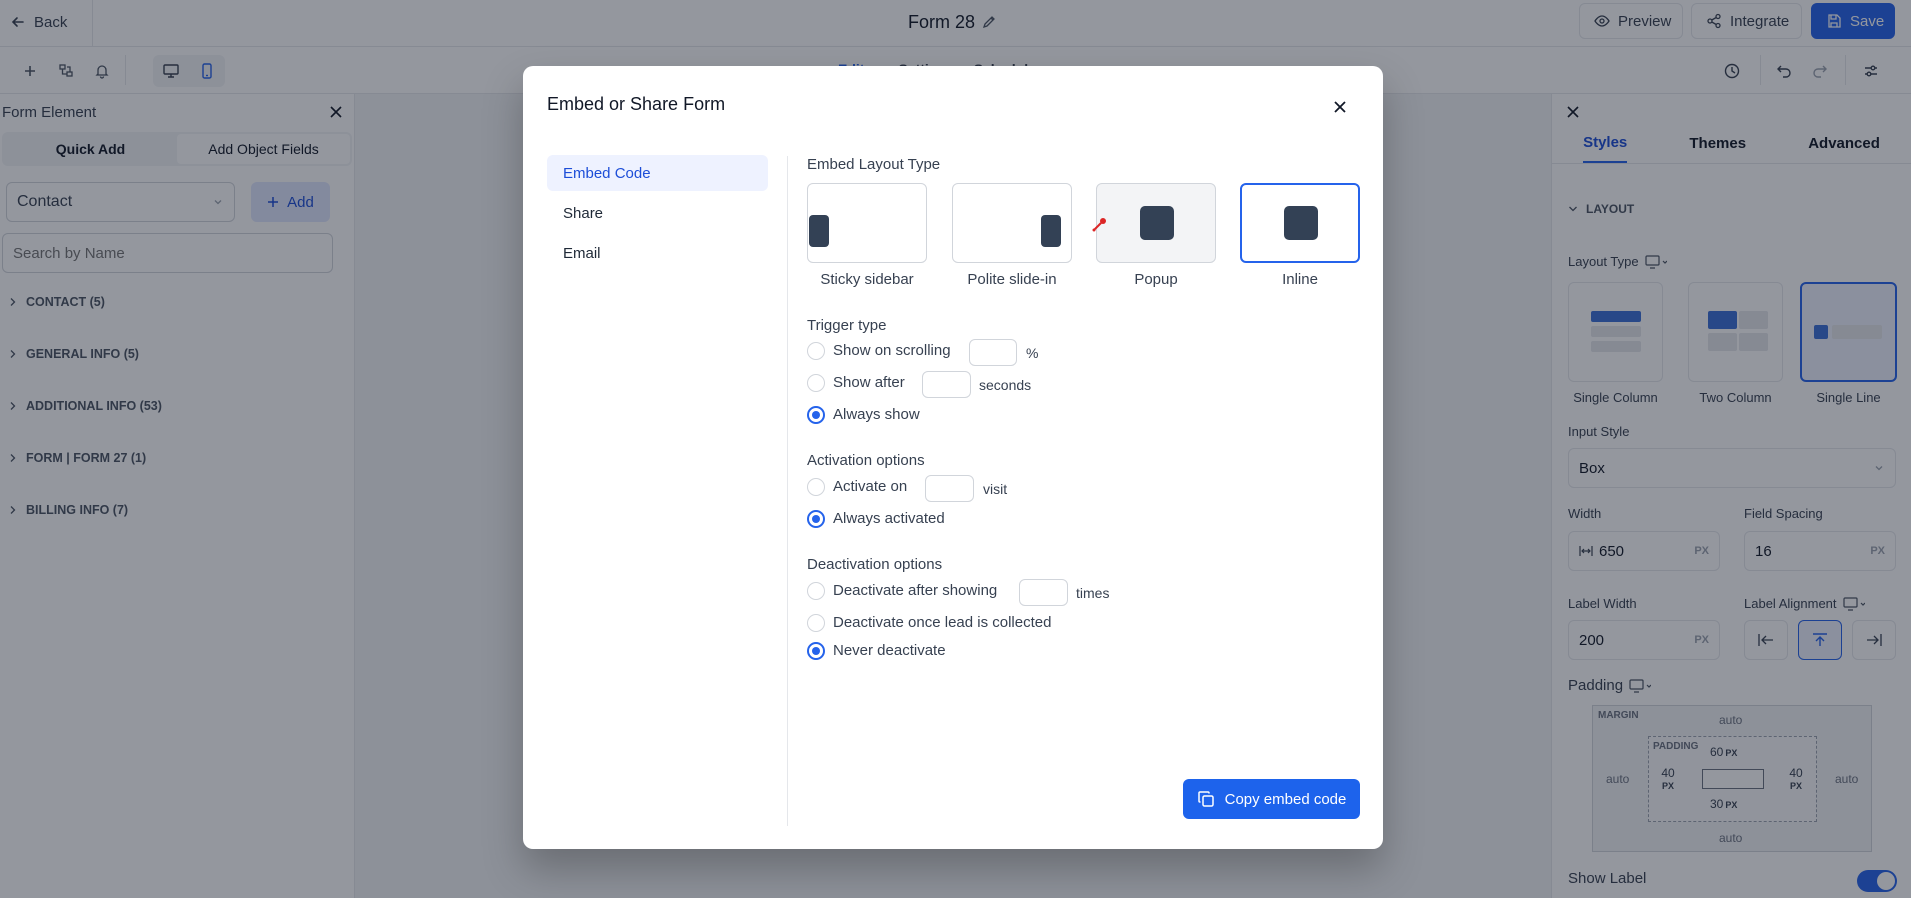 This screenshot has height=898, width=1911. Describe the element at coordinates (869, 382) in the screenshot. I see `radio-label: Show after` at that location.